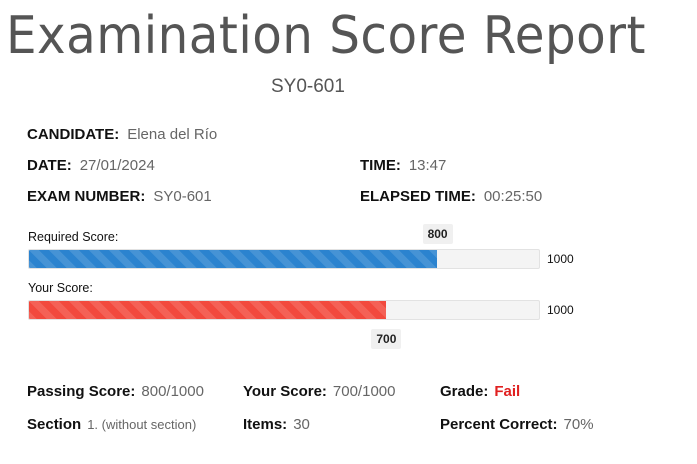 This screenshot has height=464, width=697. I want to click on candidate-field: CANDIDATE: Elena del Río, so click(122, 134).